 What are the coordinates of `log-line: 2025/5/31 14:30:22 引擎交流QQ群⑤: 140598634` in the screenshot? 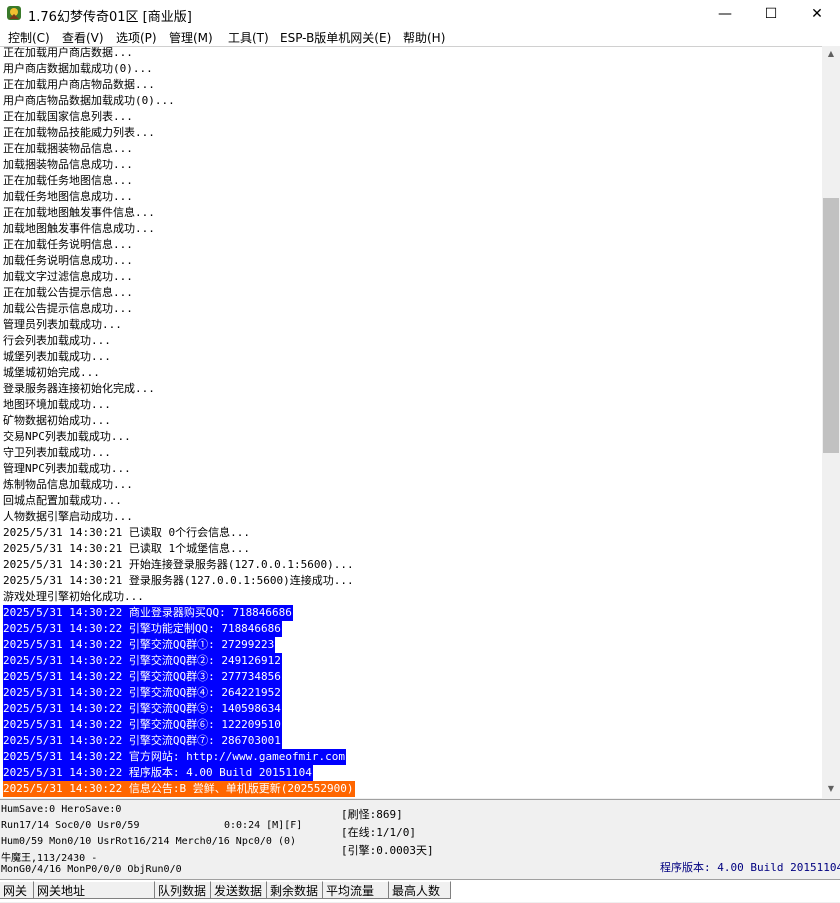 It's located at (142, 709).